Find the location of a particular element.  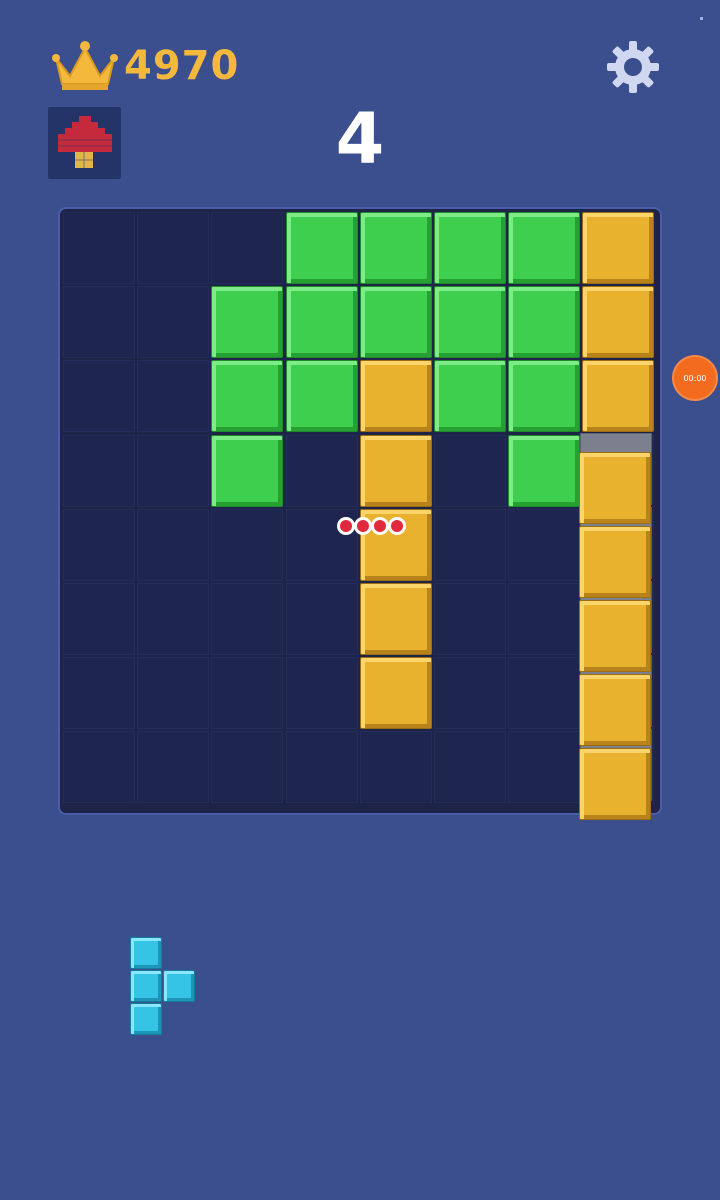

timer-button: 00:00 is located at coordinates (695, 378).